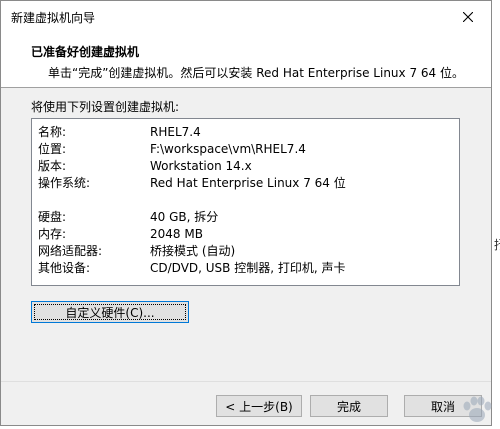 This screenshot has width=500, height=429. I want to click on summary-value: Workstation 14.x, so click(201, 166).